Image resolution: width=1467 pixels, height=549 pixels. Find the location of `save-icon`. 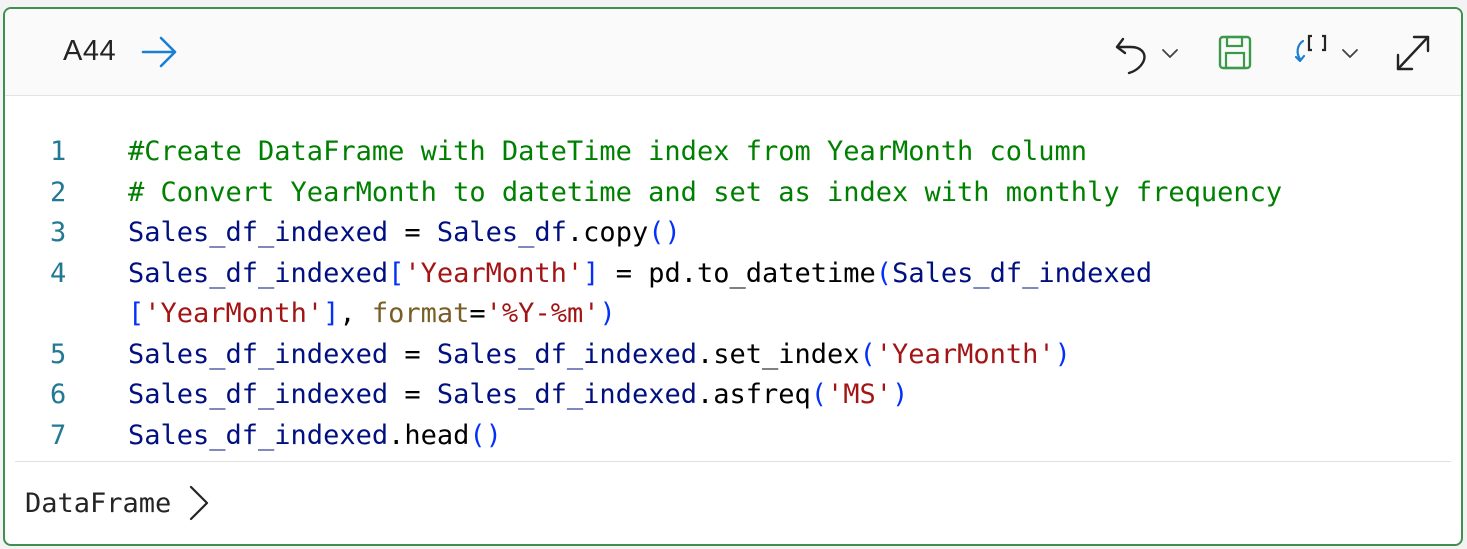

save-icon is located at coordinates (1235, 52).